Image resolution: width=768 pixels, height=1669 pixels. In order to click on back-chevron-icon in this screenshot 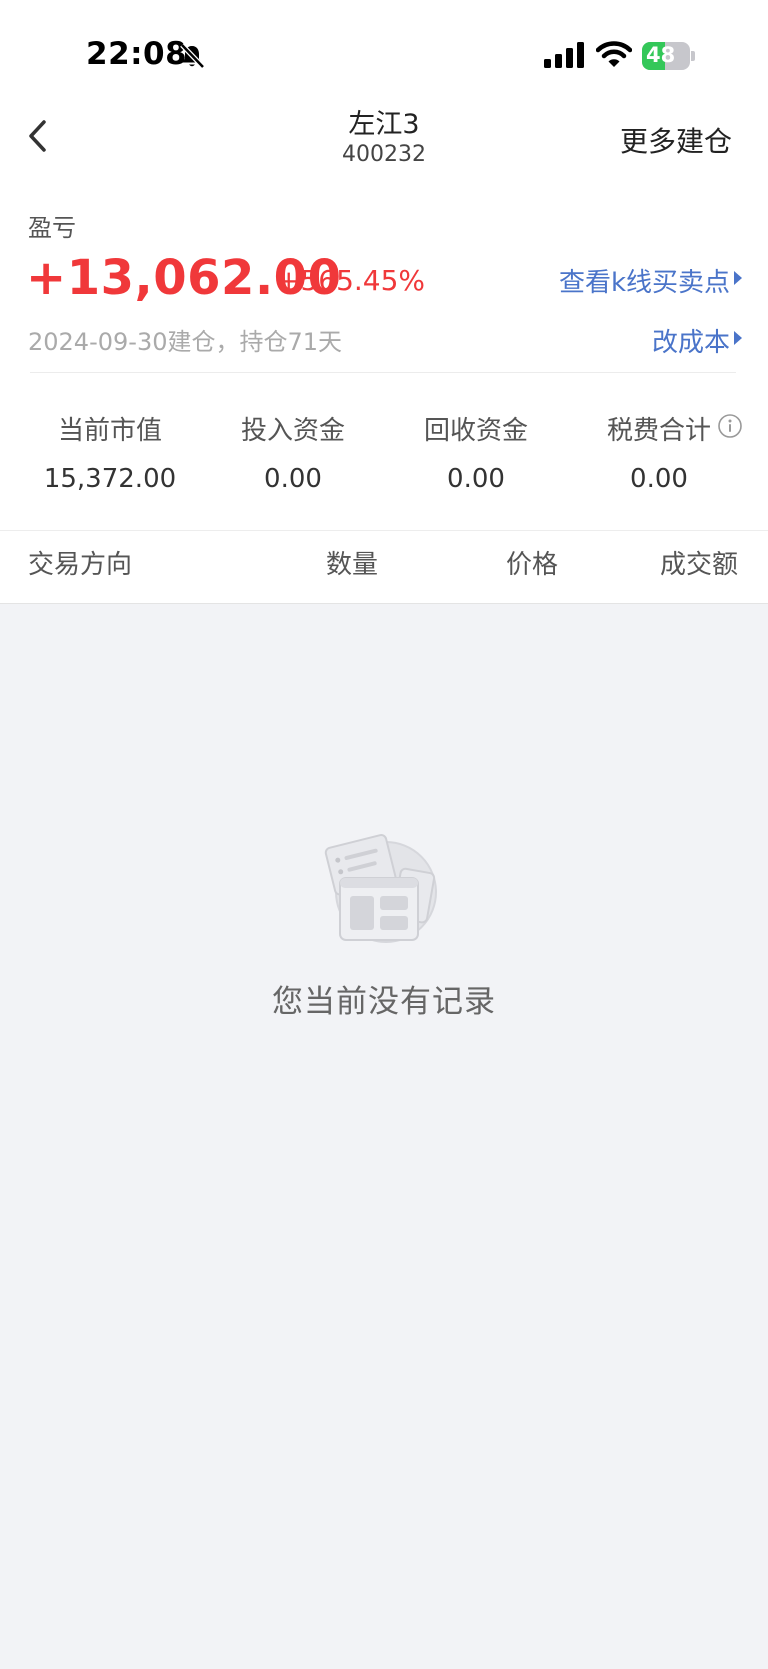, I will do `click(38, 136)`.